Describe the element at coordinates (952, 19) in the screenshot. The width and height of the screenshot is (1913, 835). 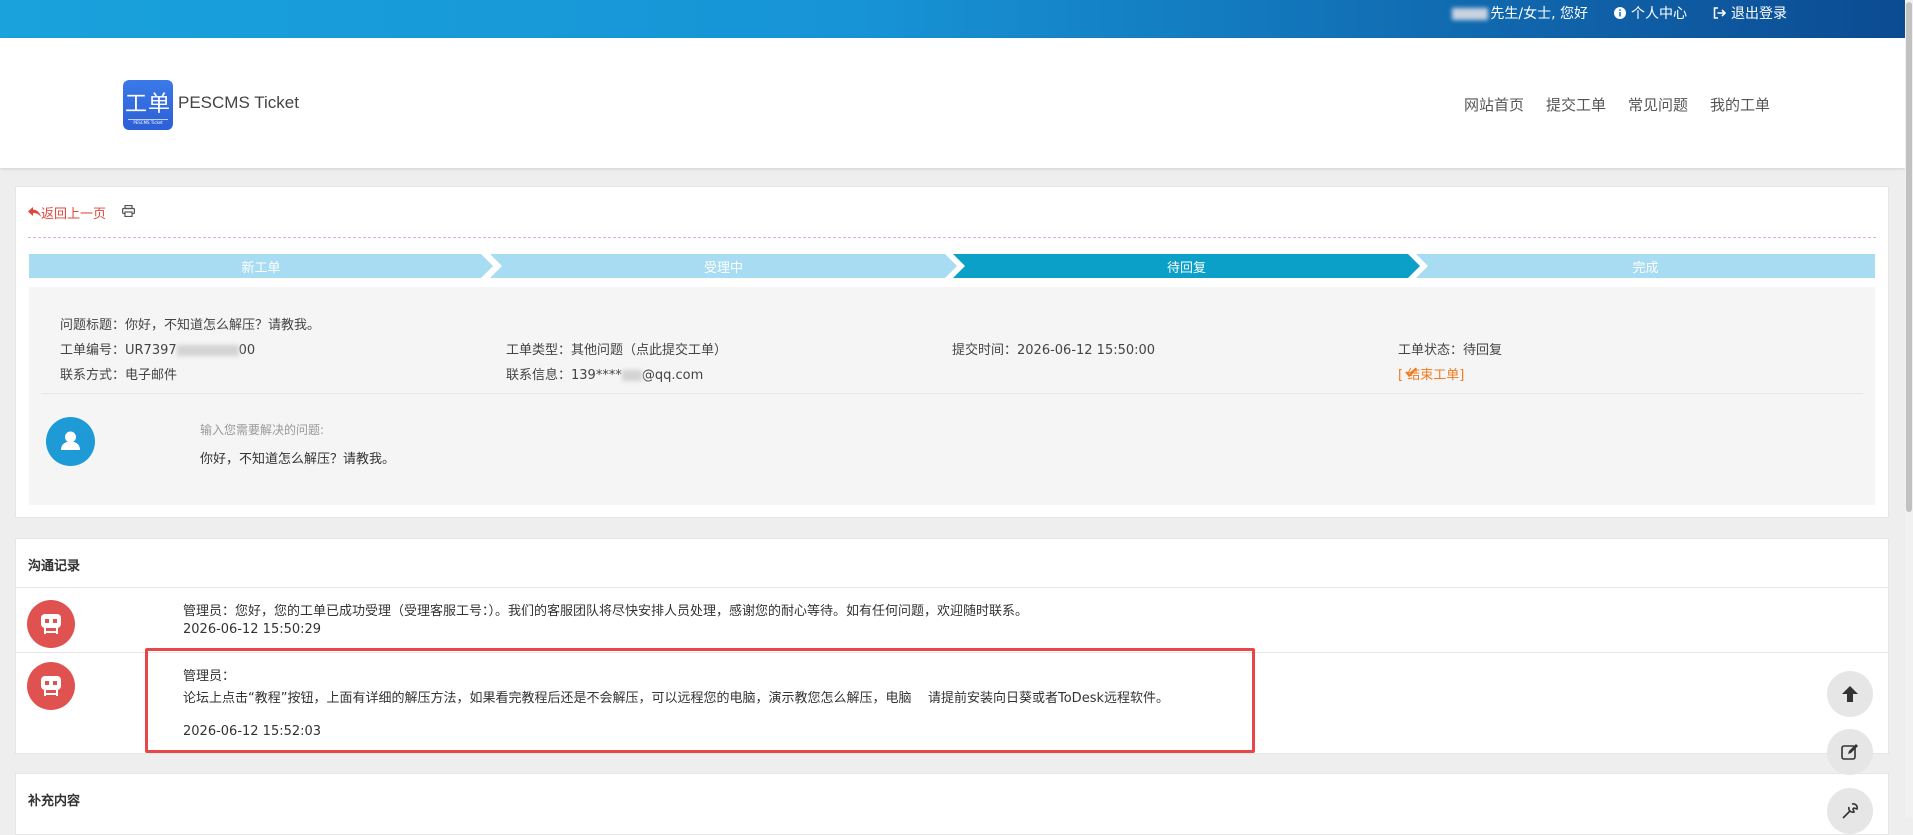
I see `top-bar: 先生/女士, 您好 个人中心 退出登录` at that location.